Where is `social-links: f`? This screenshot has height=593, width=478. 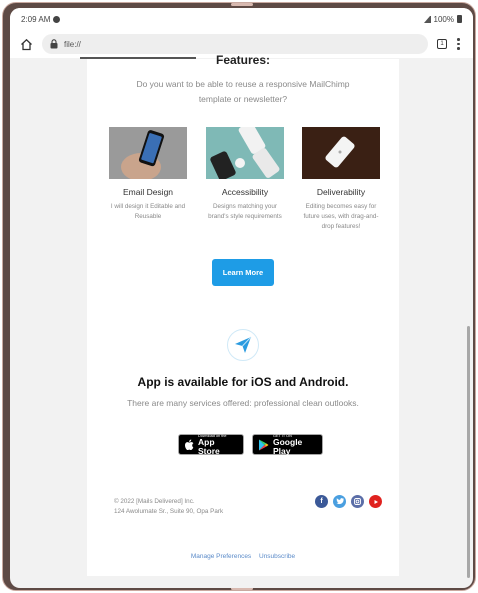 social-links: f is located at coordinates (348, 501).